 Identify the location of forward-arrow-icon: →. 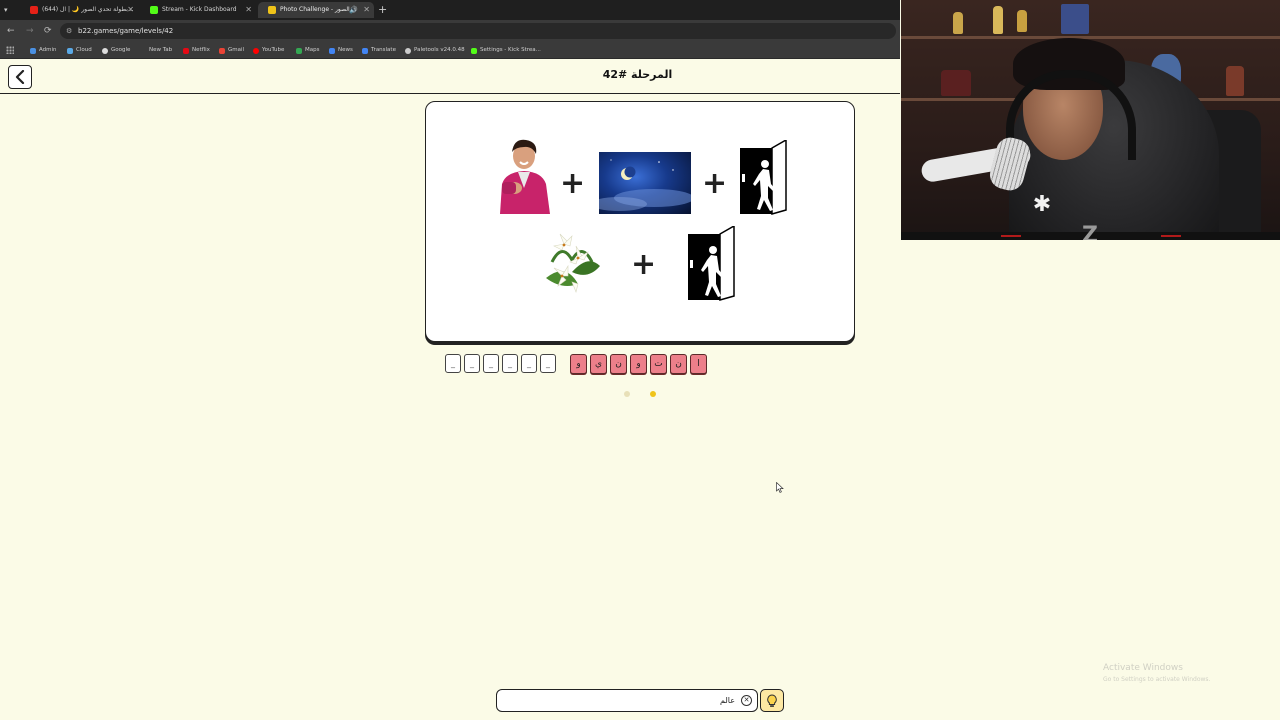
(30, 31).